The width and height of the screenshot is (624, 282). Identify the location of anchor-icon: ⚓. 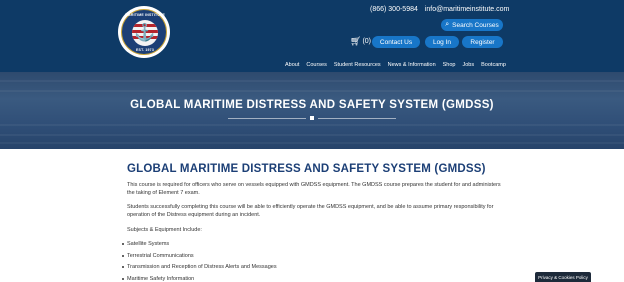
(145, 32).